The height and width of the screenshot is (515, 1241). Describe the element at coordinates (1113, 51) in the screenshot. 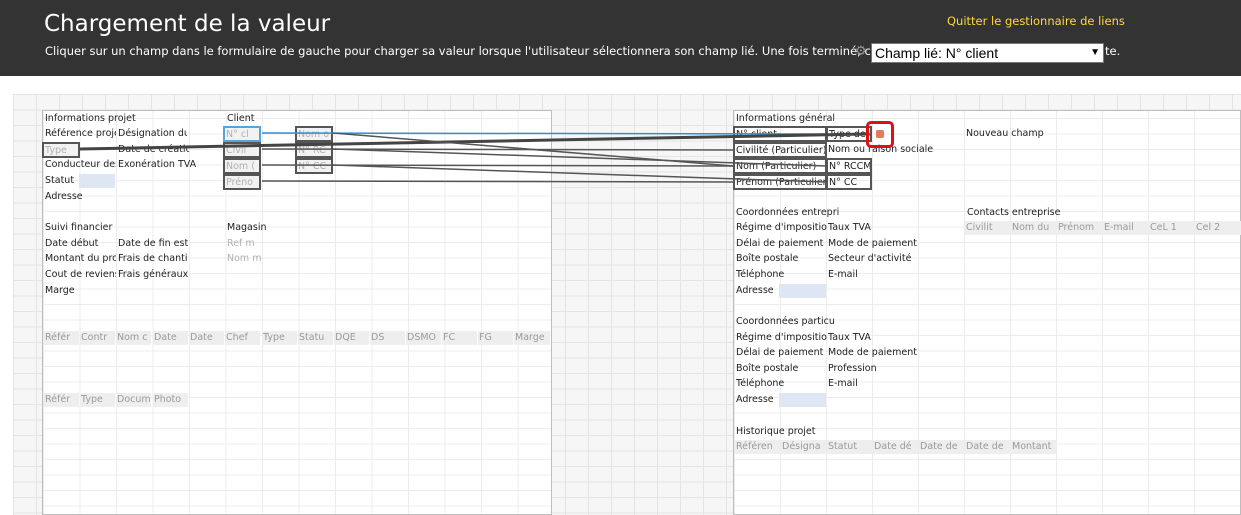

I see `instruction-text-end: te.` at that location.